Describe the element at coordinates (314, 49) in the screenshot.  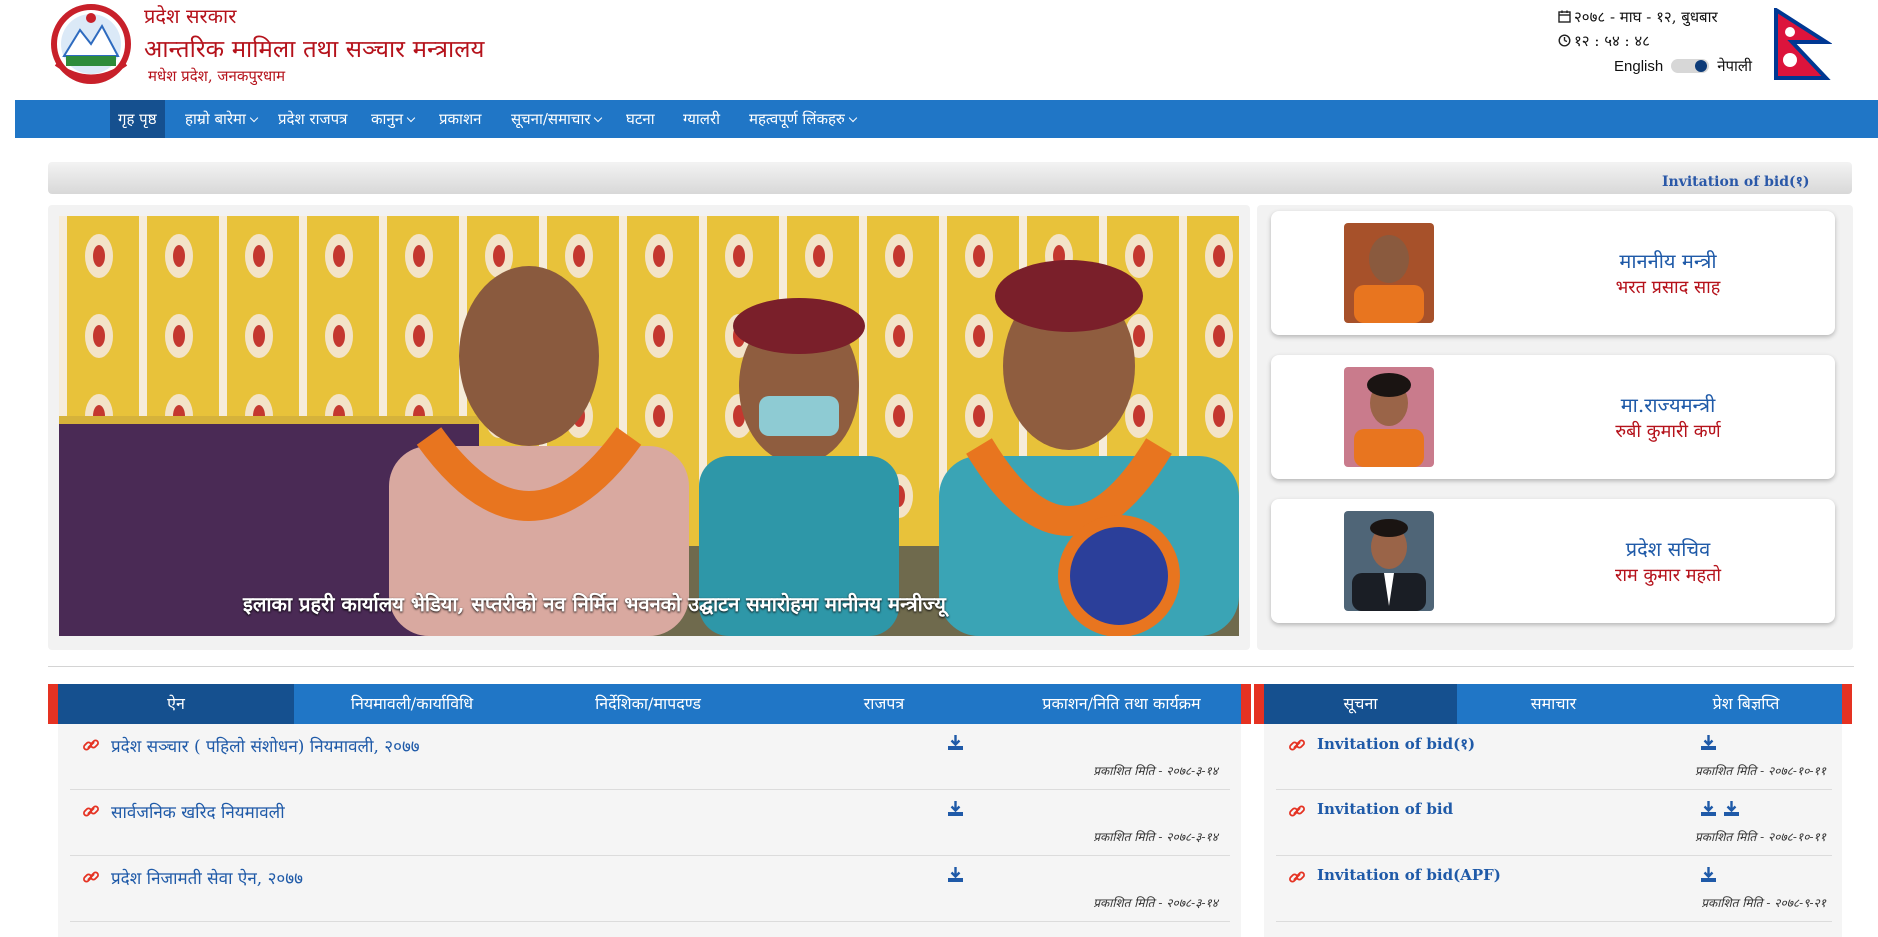
I see `ministry-name: आन्तरिक मामिला तथा सञ्चार मन्त्रालय` at that location.